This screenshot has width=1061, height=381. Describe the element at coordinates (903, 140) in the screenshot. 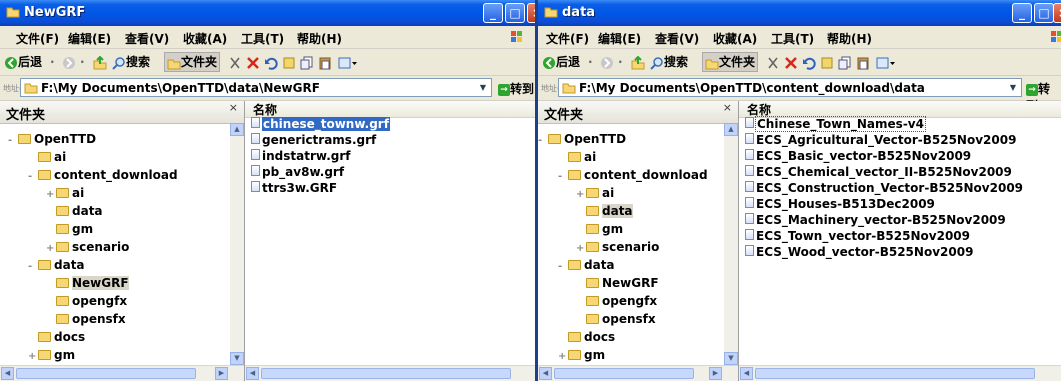

I see `file-item: ECS_Agricultural_Vector-B525Nov2009` at that location.